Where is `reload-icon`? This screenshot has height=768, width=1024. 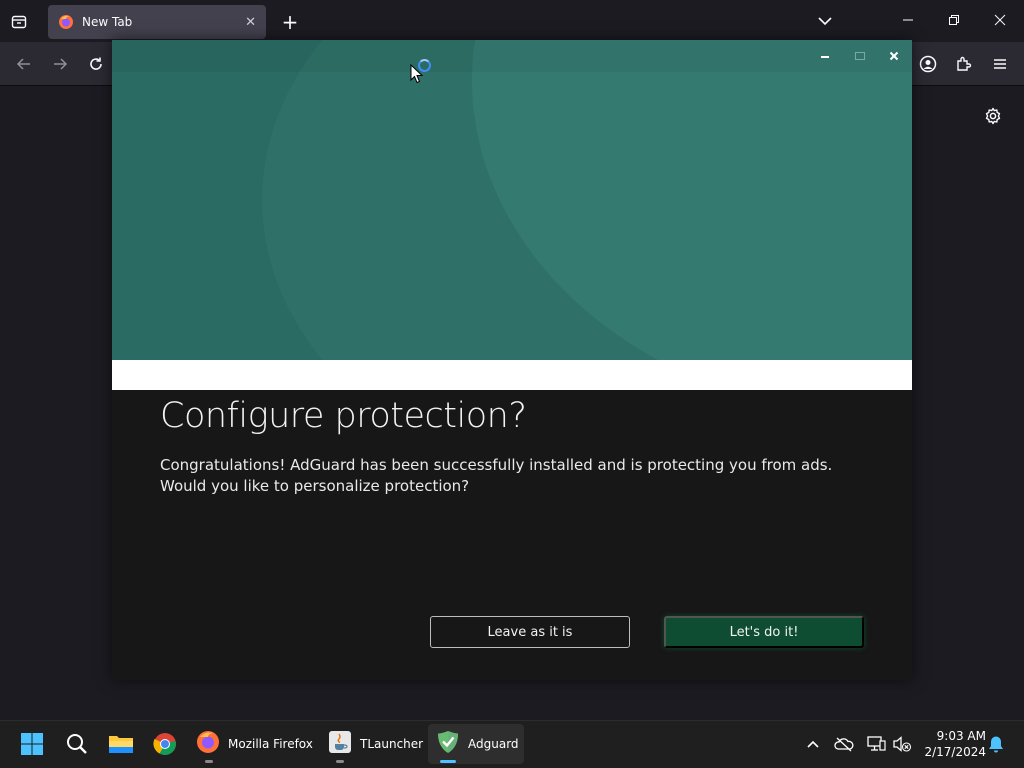
reload-icon is located at coordinates (96, 64).